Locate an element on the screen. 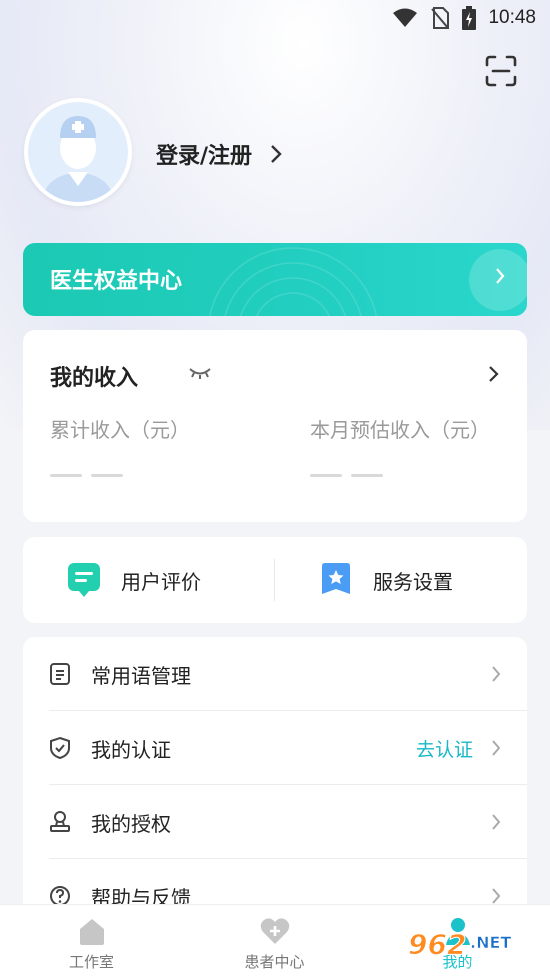  tab-patient-center: 患者中心 is located at coordinates (274, 941).